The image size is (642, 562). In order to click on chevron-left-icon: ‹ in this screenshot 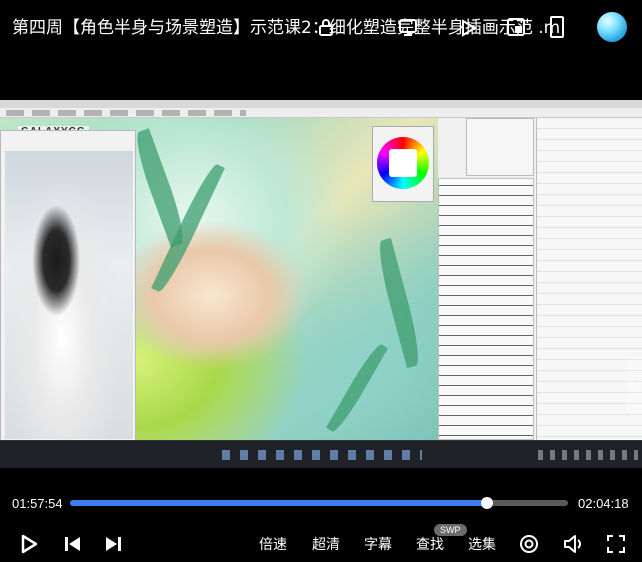, I will do `click(632, 384)`.